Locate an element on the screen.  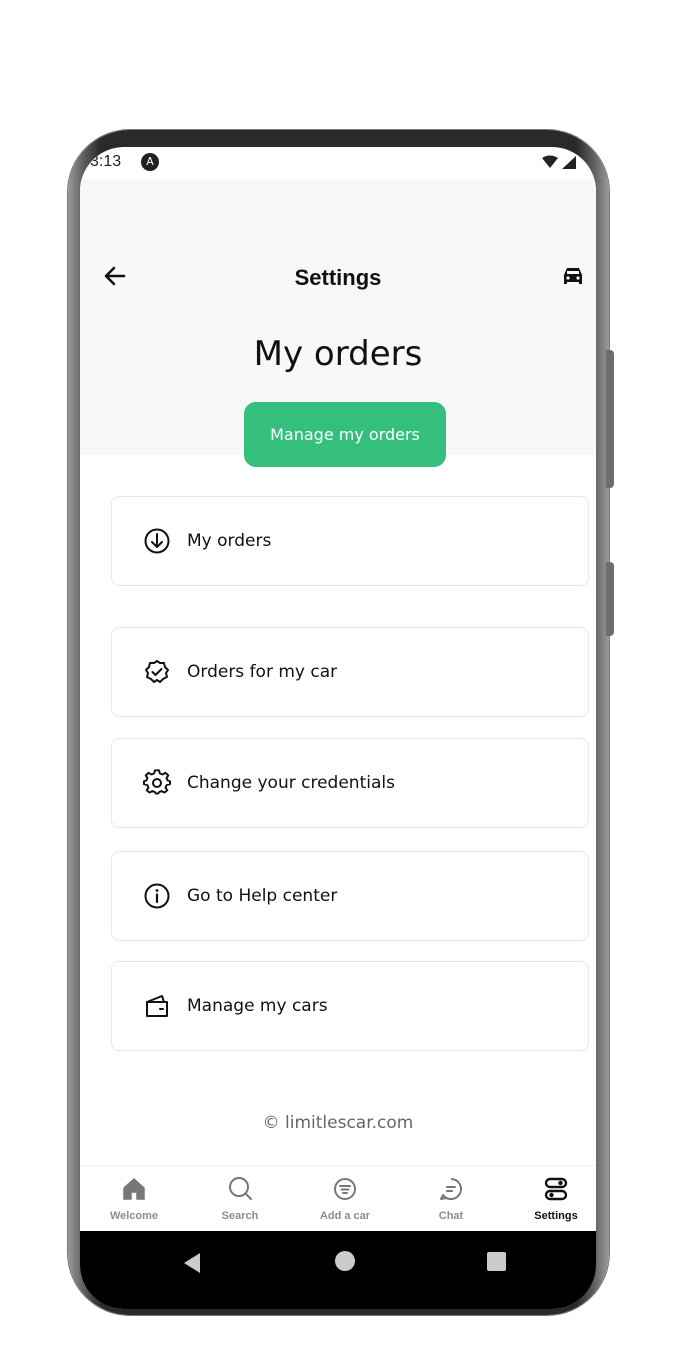
menu-item-my-orders: My orders is located at coordinates (350, 541).